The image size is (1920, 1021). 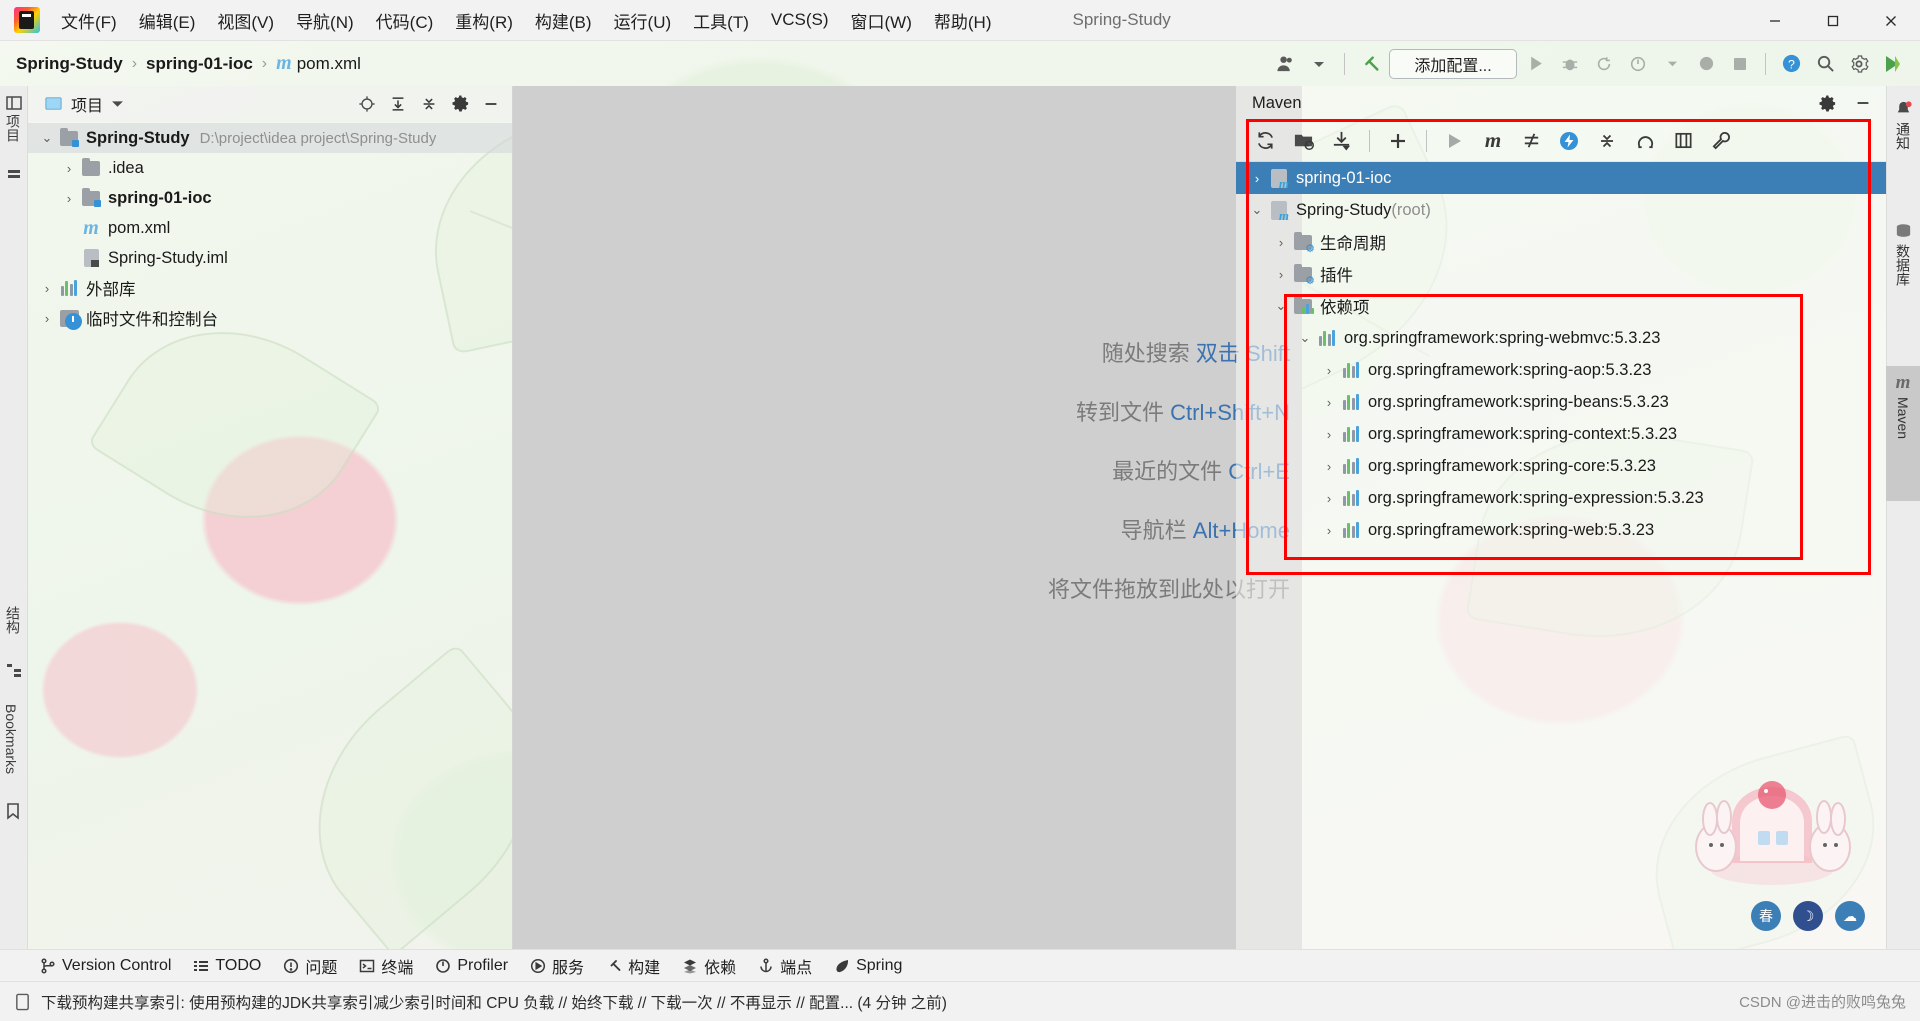 I want to click on notification-doc-icon, so click(x=22, y=1002).